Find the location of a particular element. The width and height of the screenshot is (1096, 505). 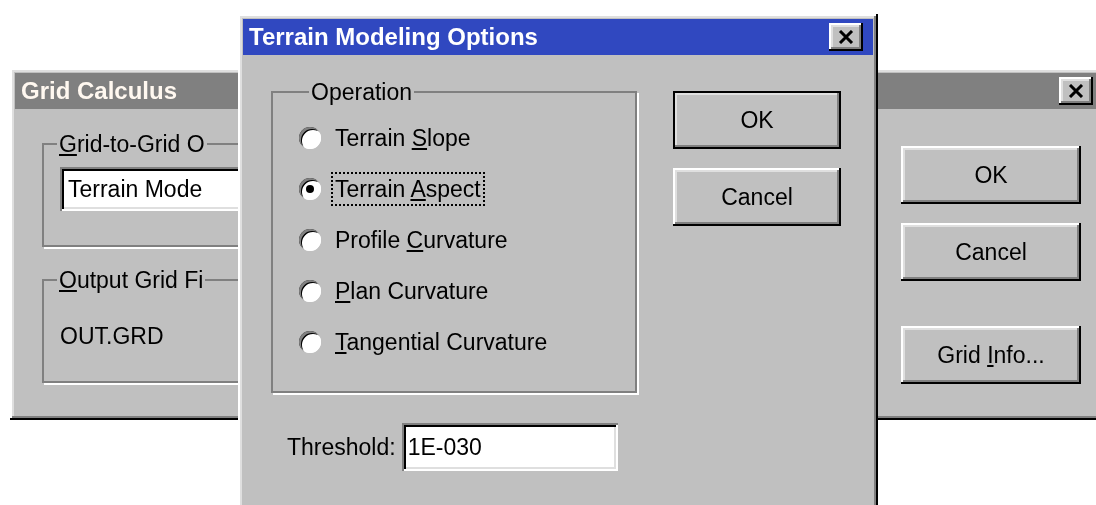

group-label: Output Grid Fi is located at coordinates (131, 280).